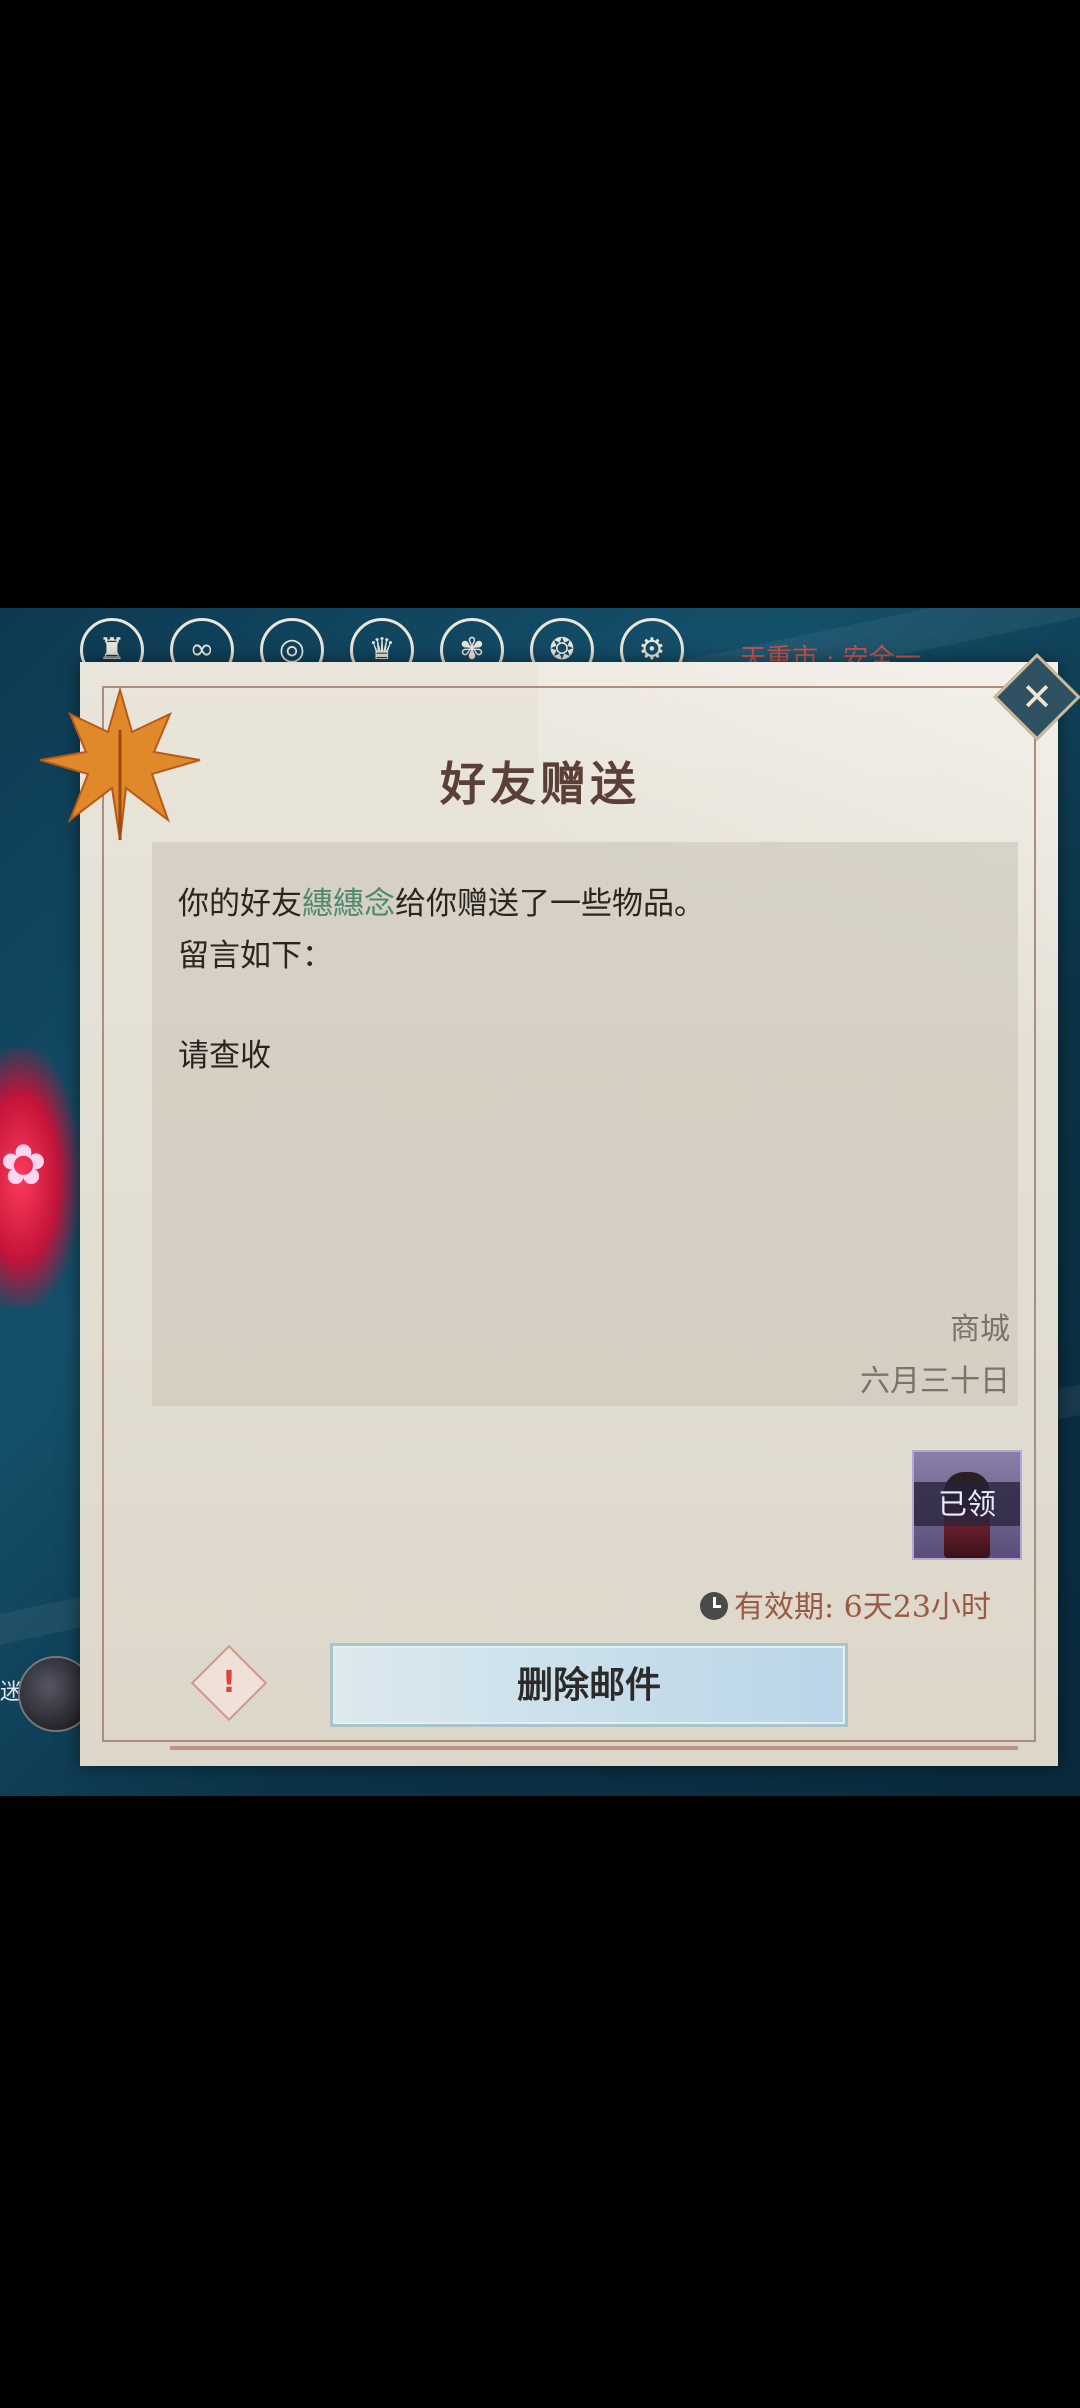  Describe the element at coordinates (550, 904) in the screenshot. I see `intro-suffix: 给你赠送了一些物品。` at that location.